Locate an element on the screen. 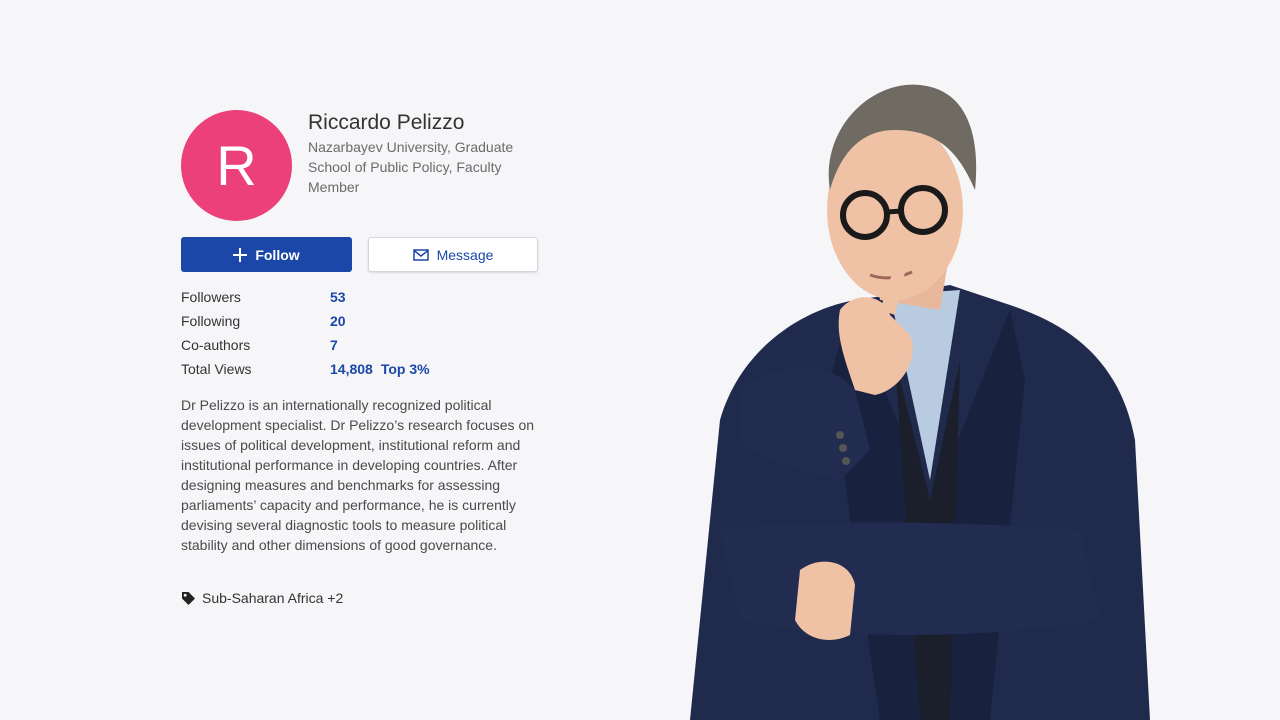 Image resolution: width=1280 pixels, height=720 pixels. follow-button-label: Follow is located at coordinates (277, 254).